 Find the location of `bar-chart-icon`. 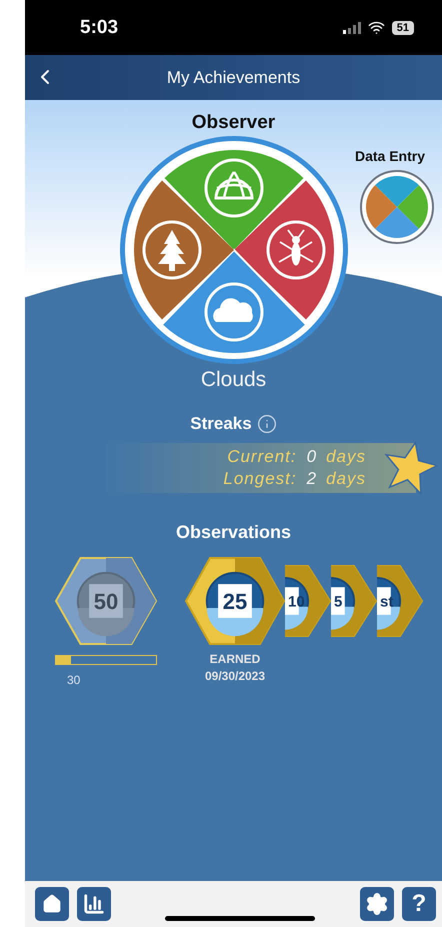

bar-chart-icon is located at coordinates (94, 904).